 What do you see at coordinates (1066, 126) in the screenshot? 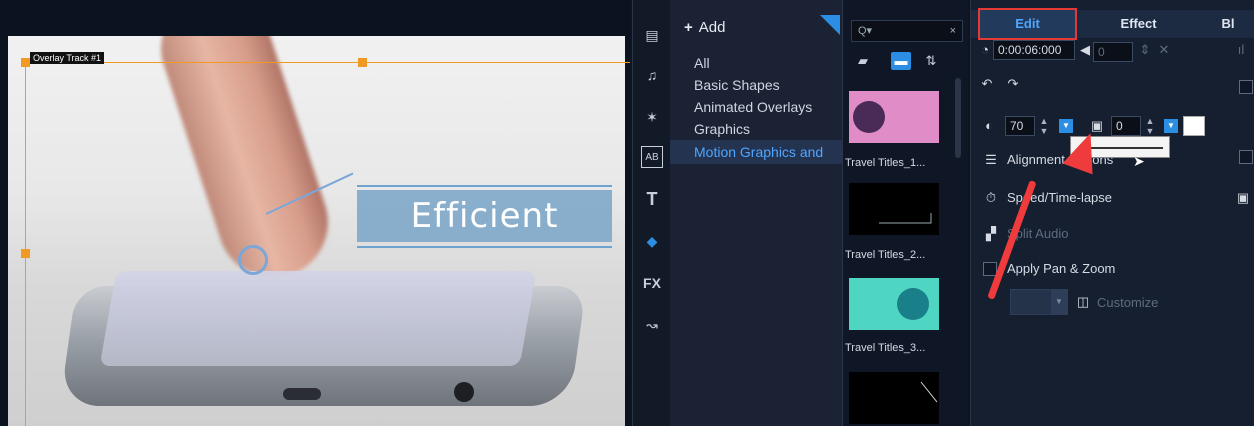
I see `opacity-dropdown-icon: ▼` at bounding box center [1066, 126].